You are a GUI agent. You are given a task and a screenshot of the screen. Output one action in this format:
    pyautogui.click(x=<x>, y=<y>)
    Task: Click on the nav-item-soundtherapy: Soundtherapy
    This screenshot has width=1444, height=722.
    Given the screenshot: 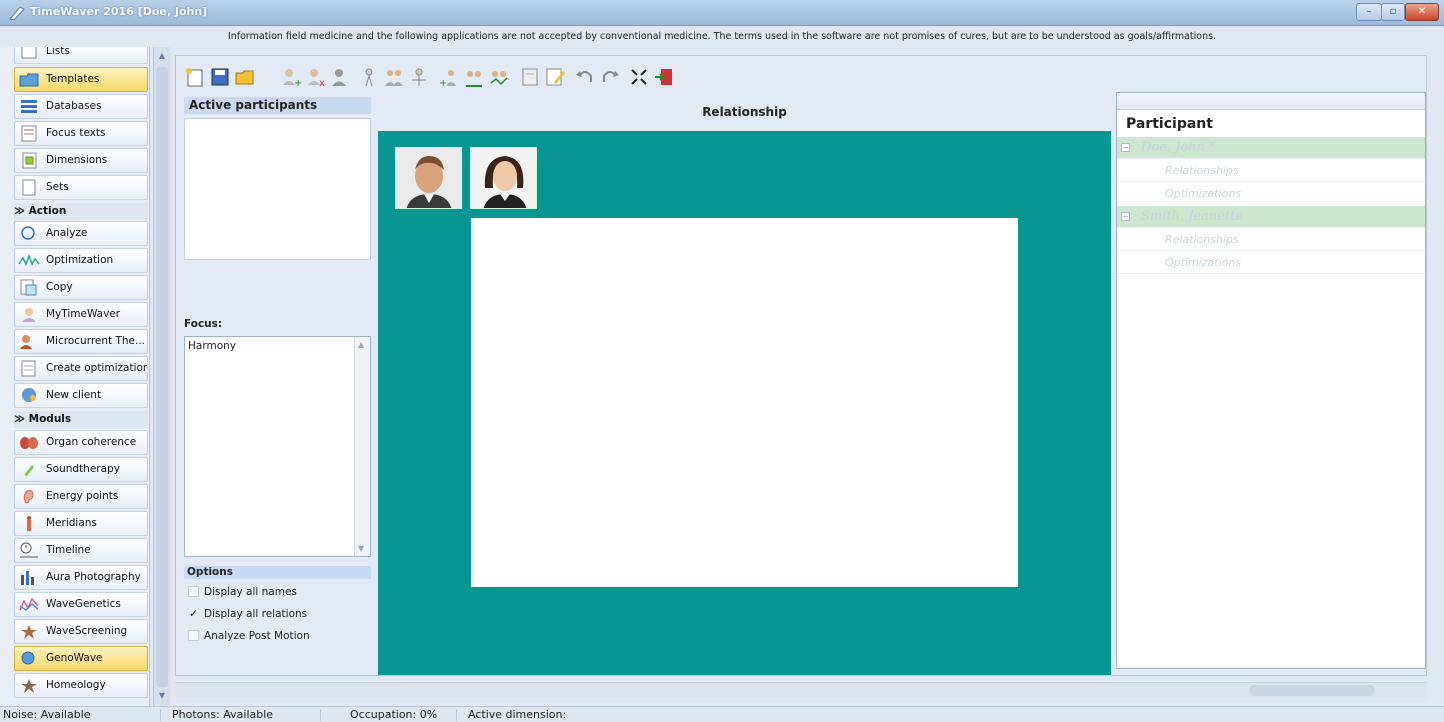 What is the action you would take?
    pyautogui.click(x=81, y=469)
    